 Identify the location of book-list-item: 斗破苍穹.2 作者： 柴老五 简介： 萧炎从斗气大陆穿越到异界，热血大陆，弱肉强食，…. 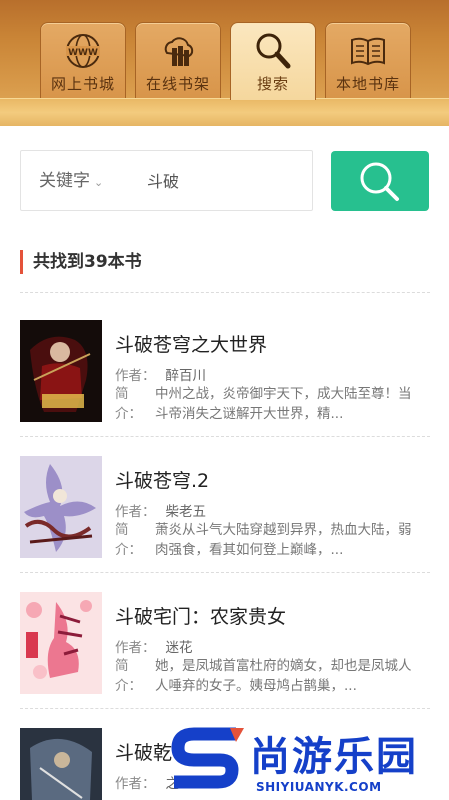
(225, 508).